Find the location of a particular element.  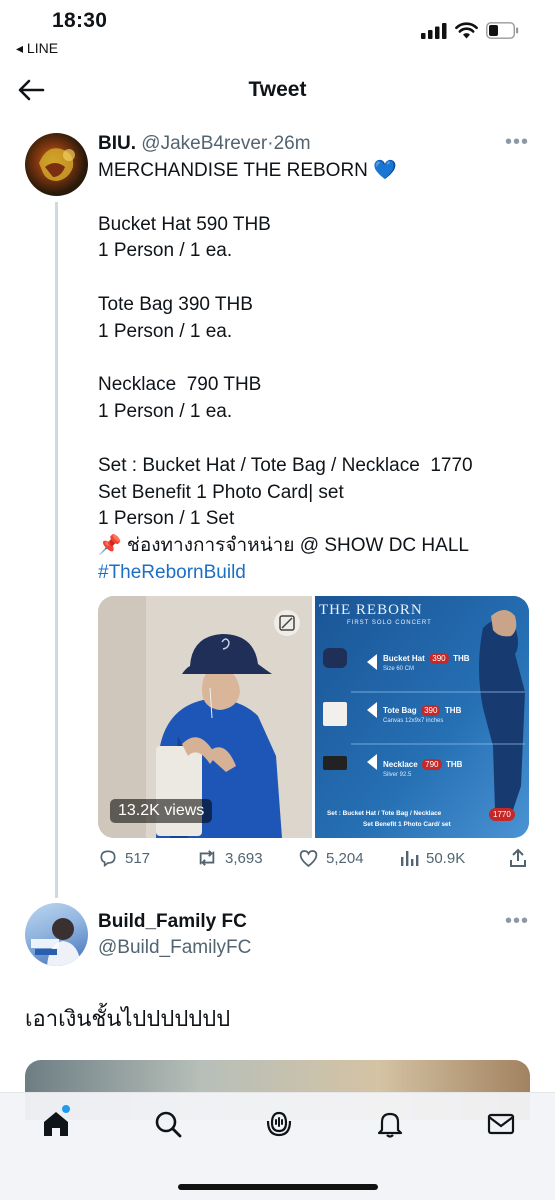

spaces-icon is located at coordinates (279, 1124).